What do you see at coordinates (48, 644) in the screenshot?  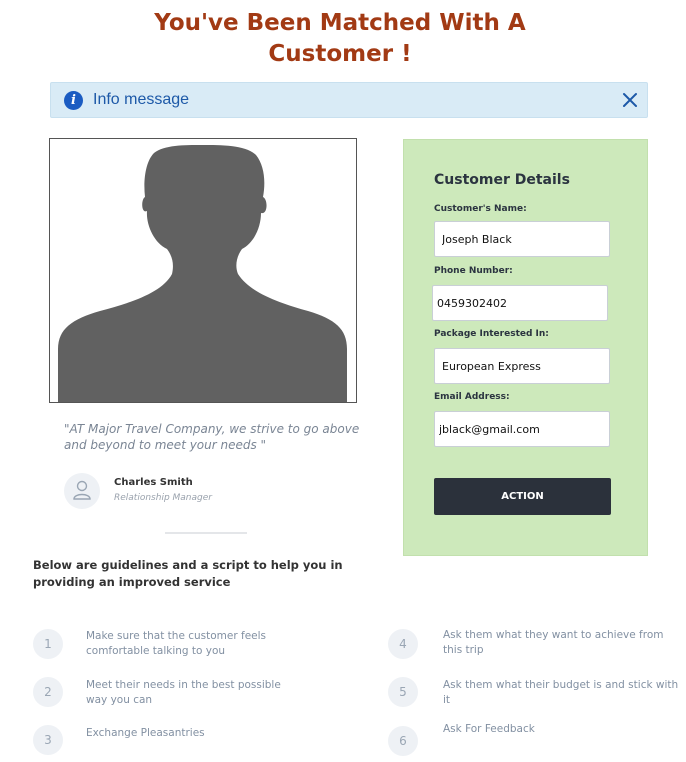 I see `step-number: 1` at bounding box center [48, 644].